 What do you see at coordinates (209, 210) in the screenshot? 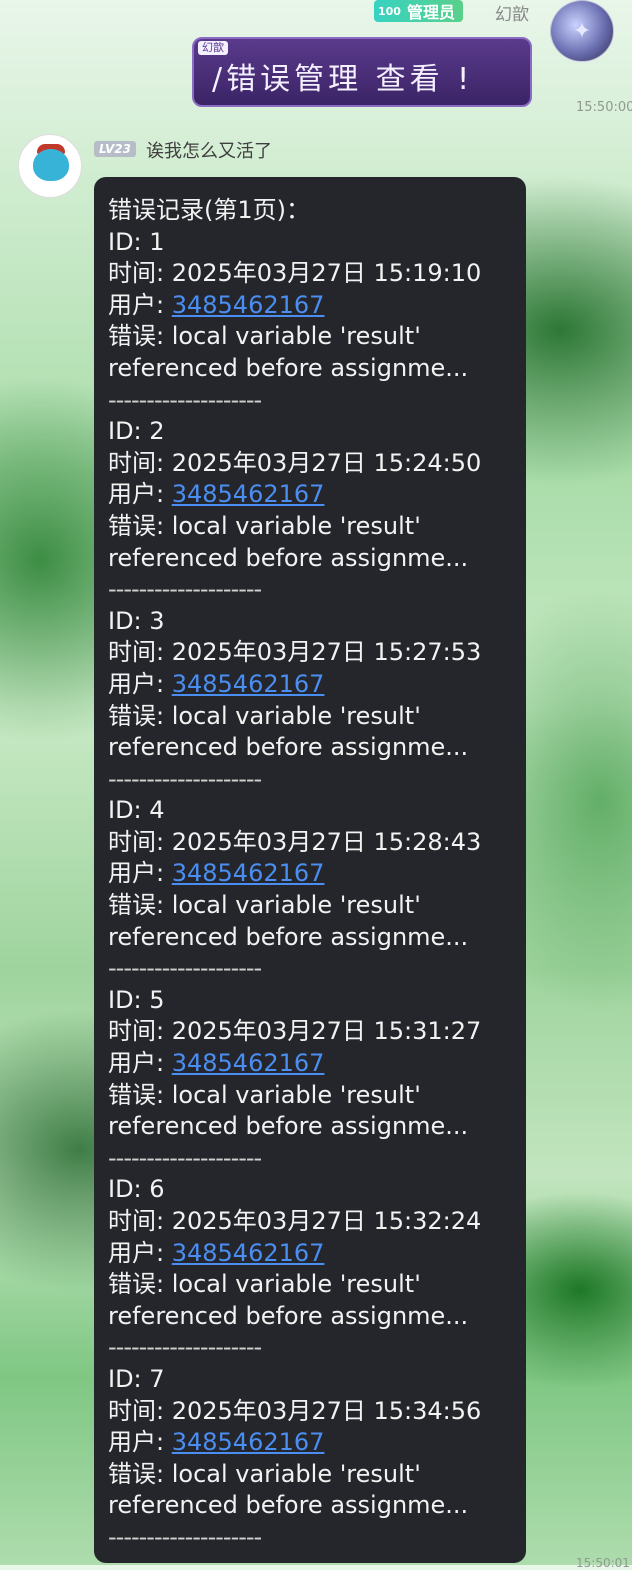
I see `reply-title: 错误记录(第1页)：` at bounding box center [209, 210].